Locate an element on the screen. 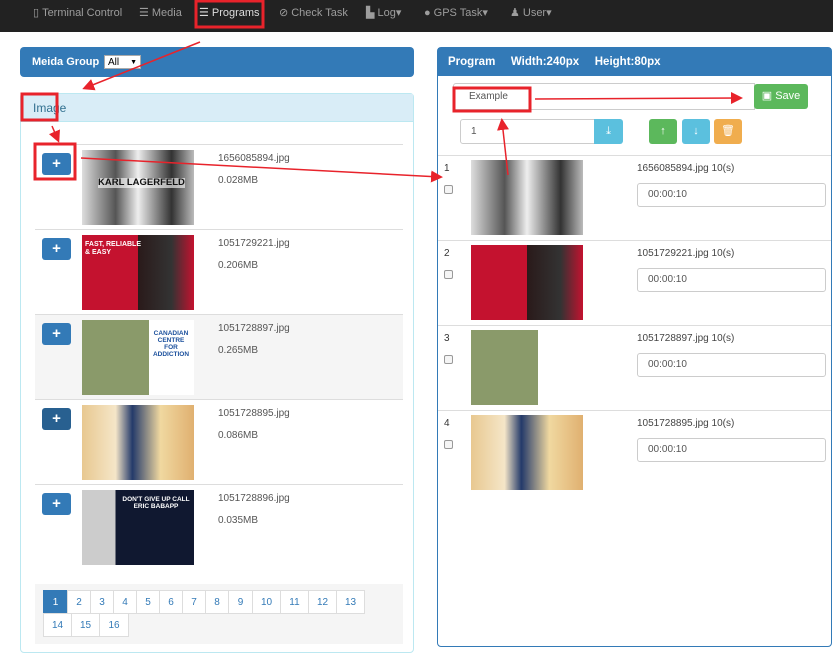 Image resolution: width=833 pixels, height=653 pixels. item-label: 1656085894.jpg 10(s) is located at coordinates (686, 168).